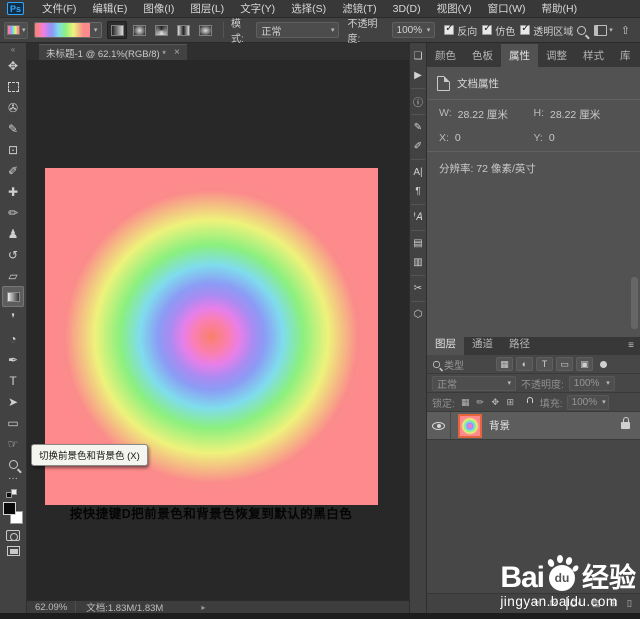  Describe the element at coordinates (13, 480) in the screenshot. I see `edit-toolbar-icon: ···` at that location.